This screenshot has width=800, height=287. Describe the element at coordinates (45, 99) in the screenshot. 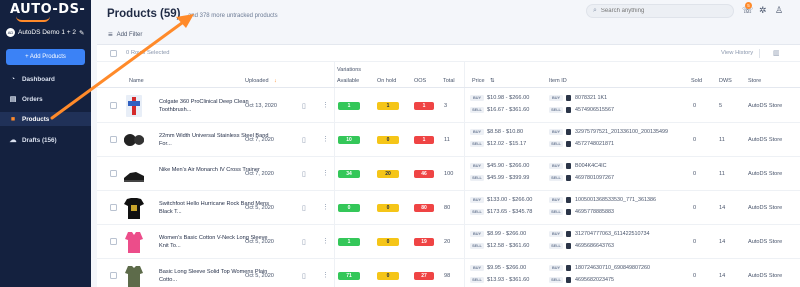

I see `sidebar-item-orders: ▤ Orders` at that location.